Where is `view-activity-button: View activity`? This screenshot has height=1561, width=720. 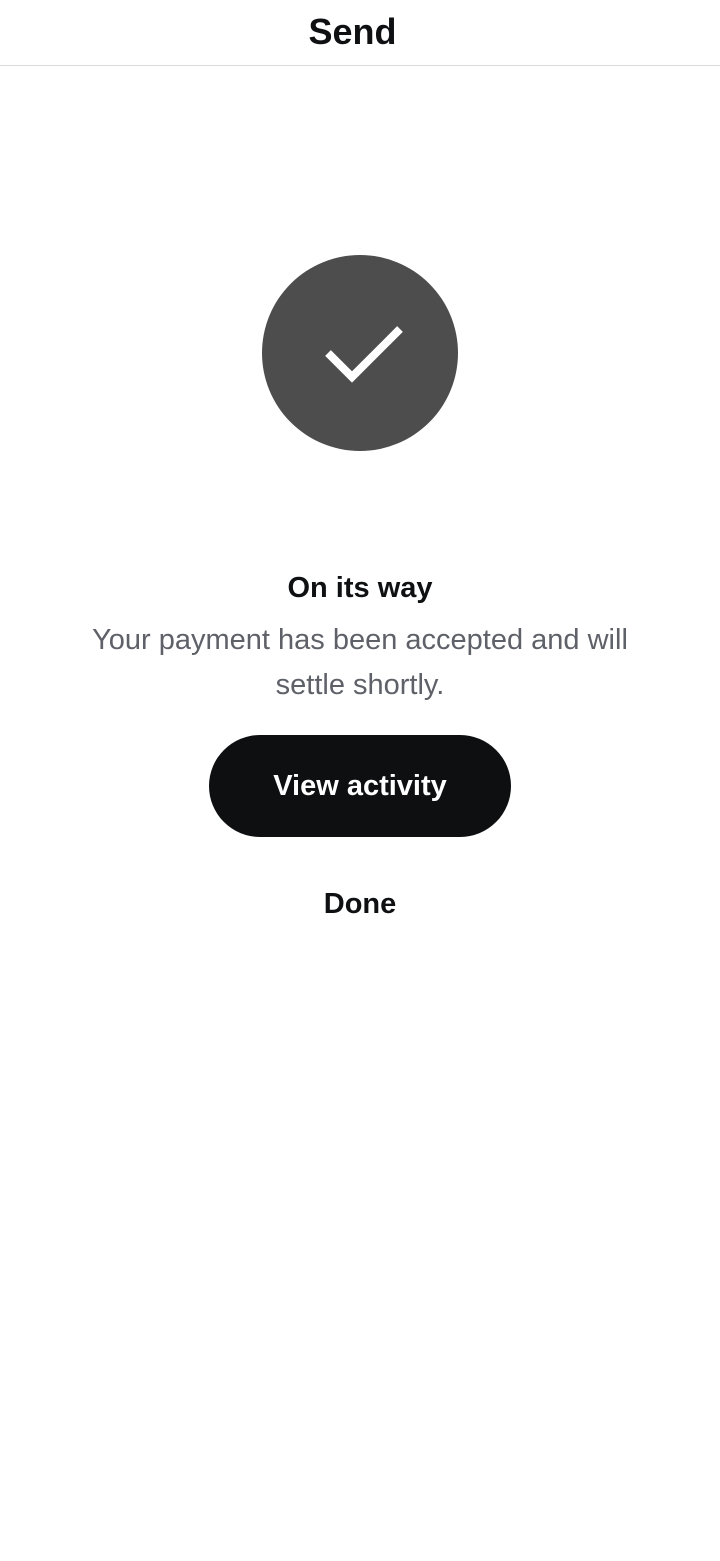 view-activity-button: View activity is located at coordinates (360, 786).